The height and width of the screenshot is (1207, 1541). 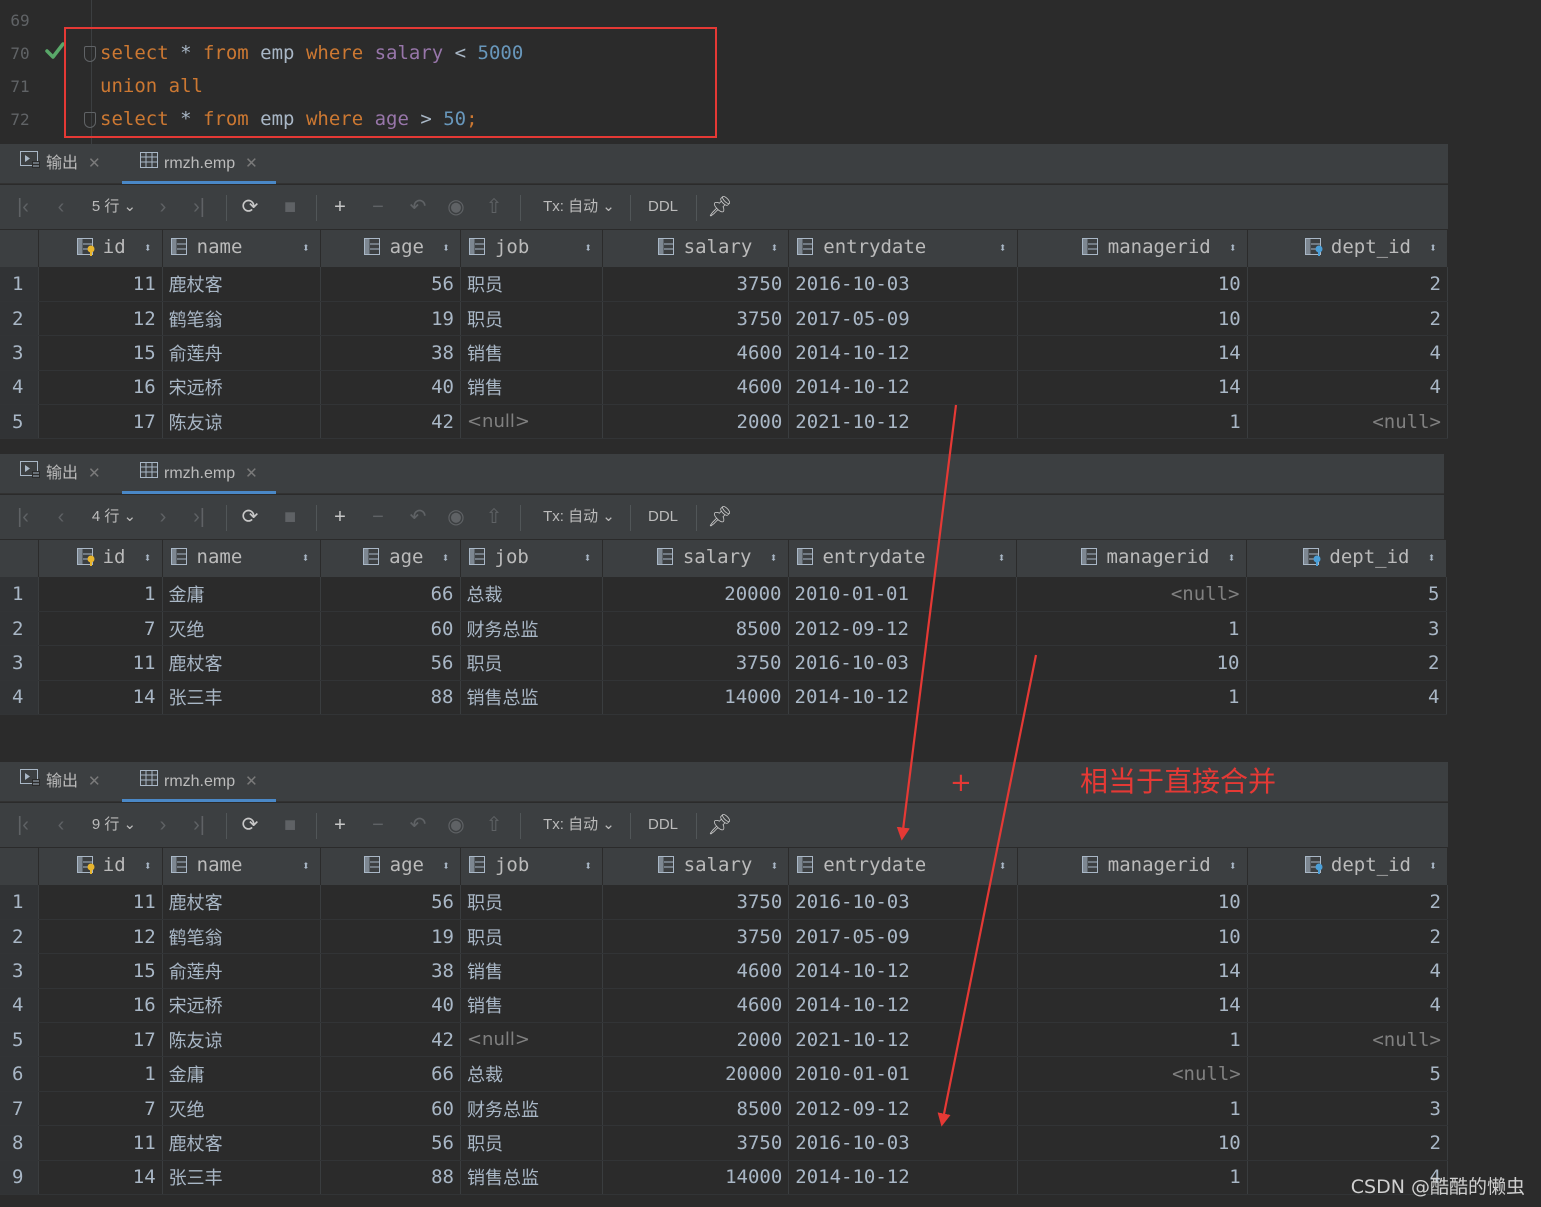 What do you see at coordinates (100, 1109) in the screenshot?
I see `cell-id: 7` at bounding box center [100, 1109].